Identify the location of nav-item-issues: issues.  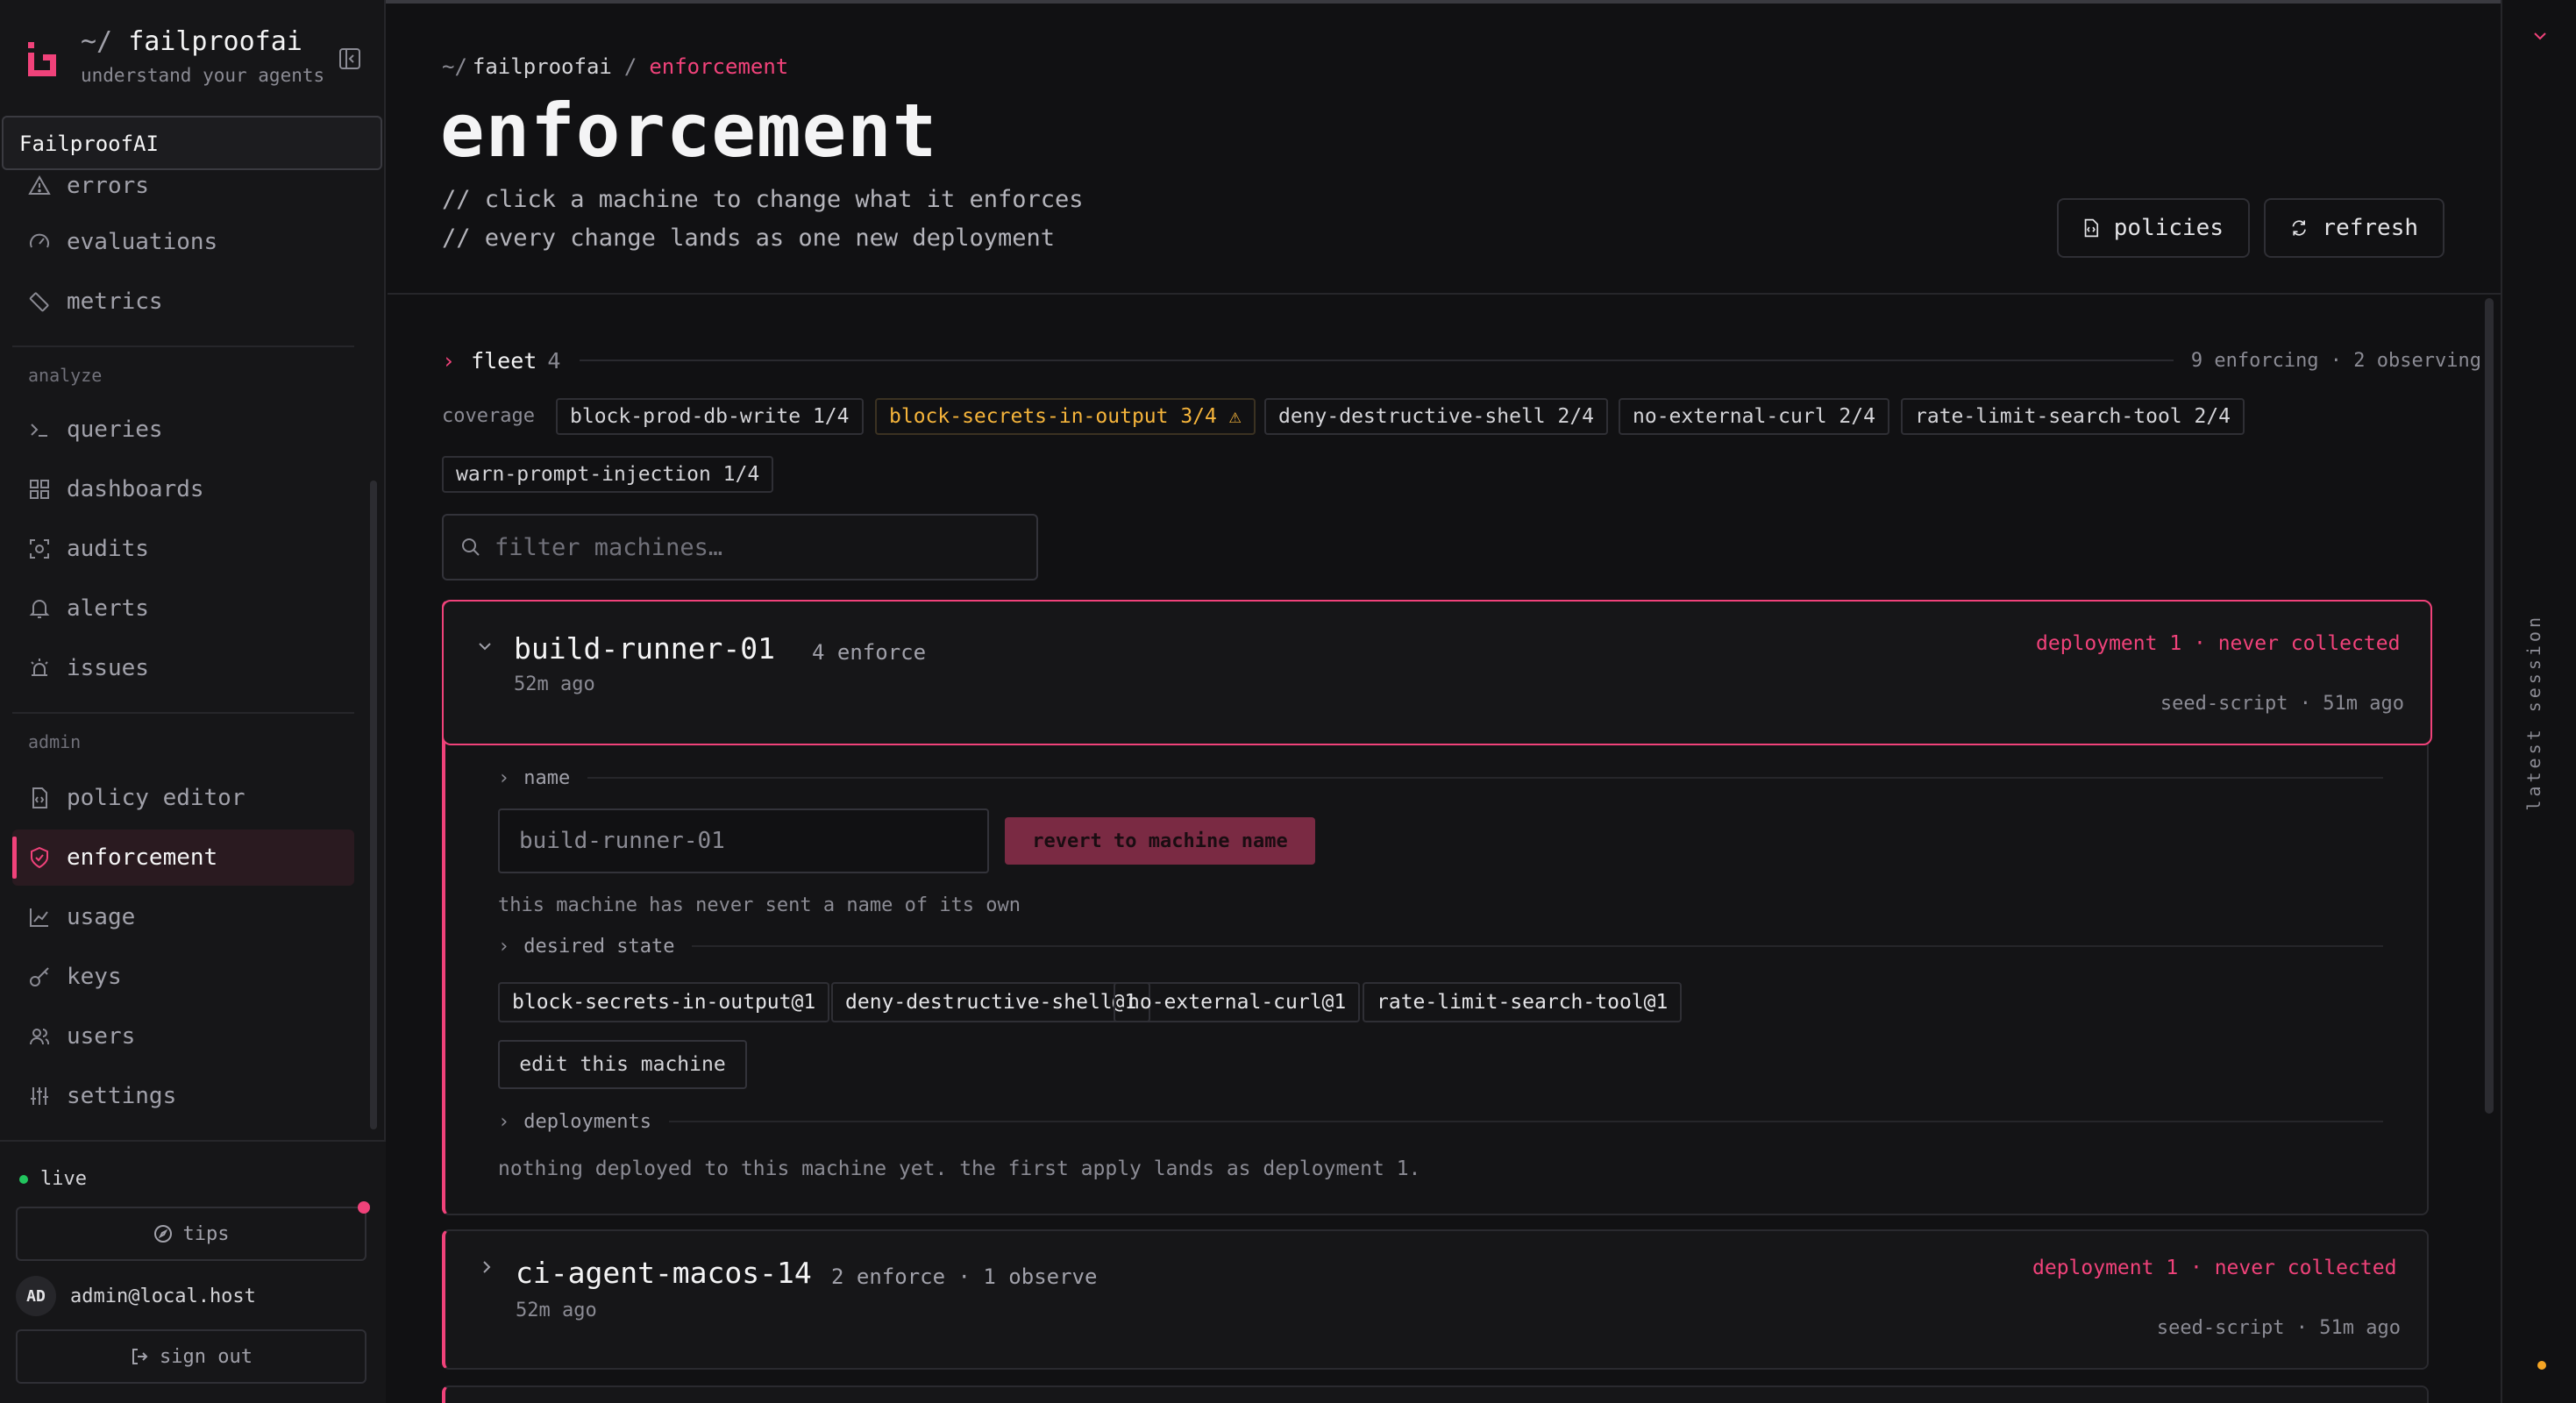
(183, 668).